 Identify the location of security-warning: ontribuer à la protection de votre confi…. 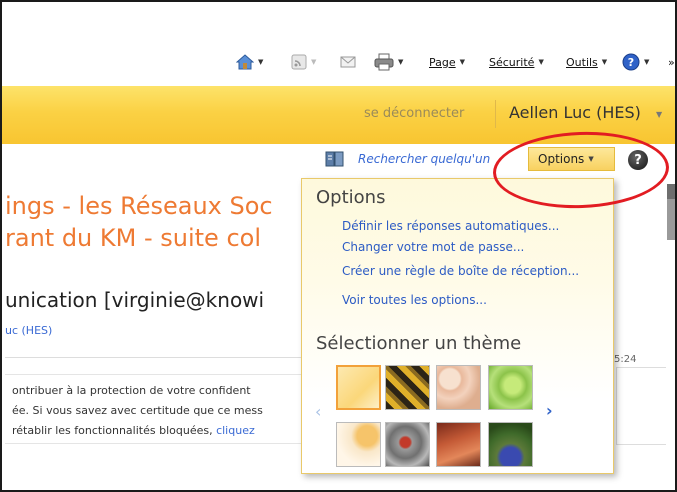
(153, 409).